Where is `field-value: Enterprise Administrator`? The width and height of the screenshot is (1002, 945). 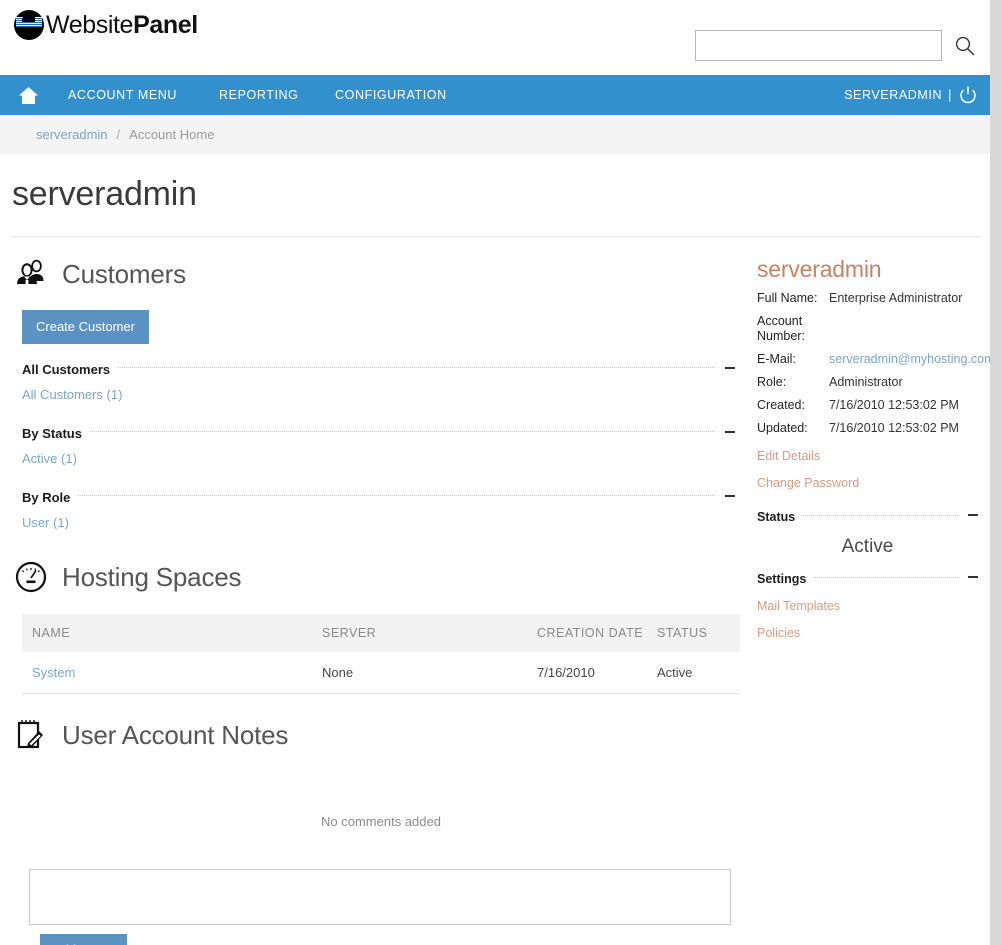
field-value: Enterprise Administrator is located at coordinates (896, 298).